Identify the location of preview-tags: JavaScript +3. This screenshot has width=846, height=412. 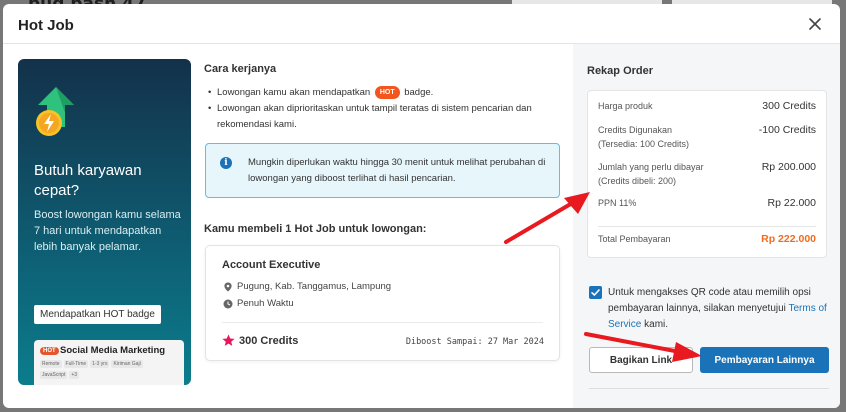
(60, 375).